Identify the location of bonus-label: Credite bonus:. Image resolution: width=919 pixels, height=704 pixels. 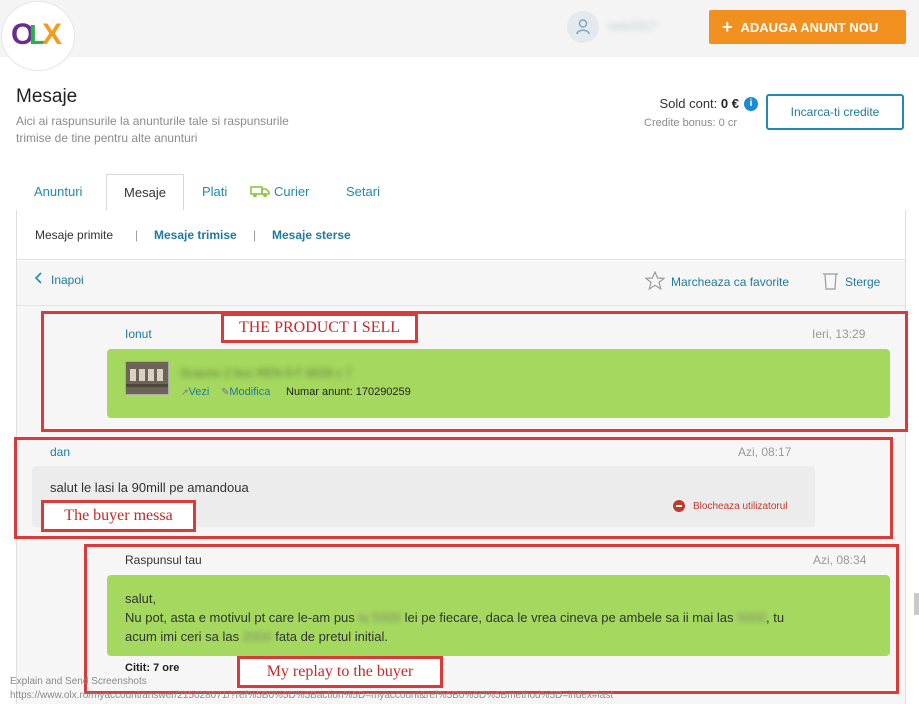
(680, 123).